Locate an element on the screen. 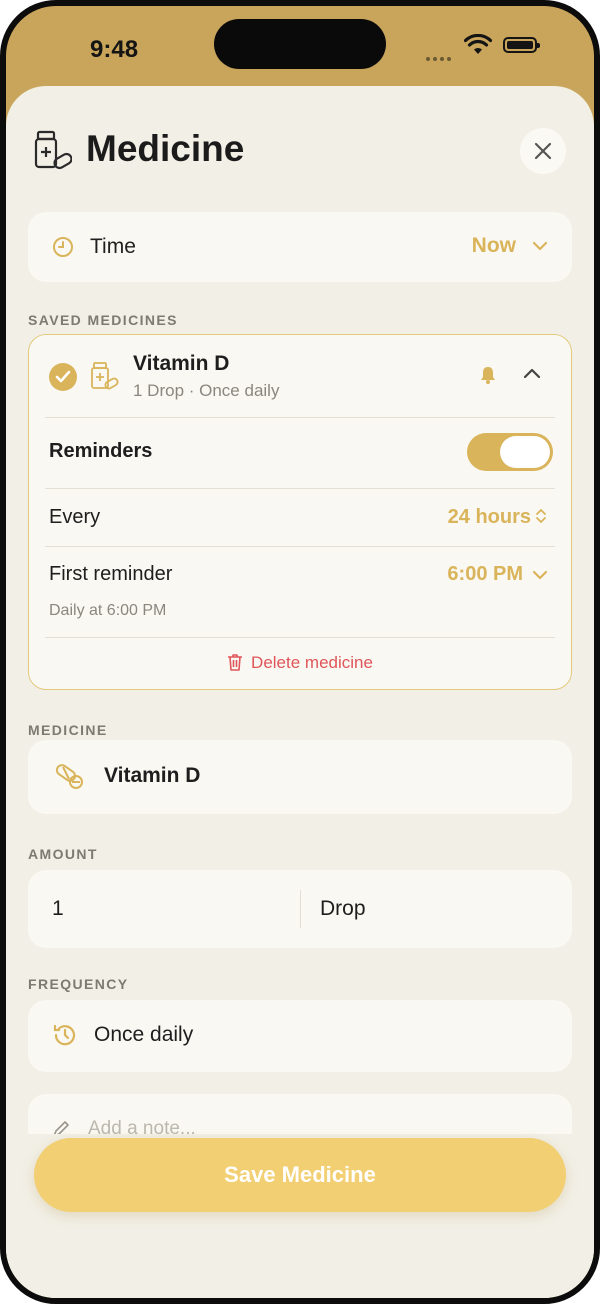 This screenshot has height=1304, width=600. time-value: Now is located at coordinates (493, 245).